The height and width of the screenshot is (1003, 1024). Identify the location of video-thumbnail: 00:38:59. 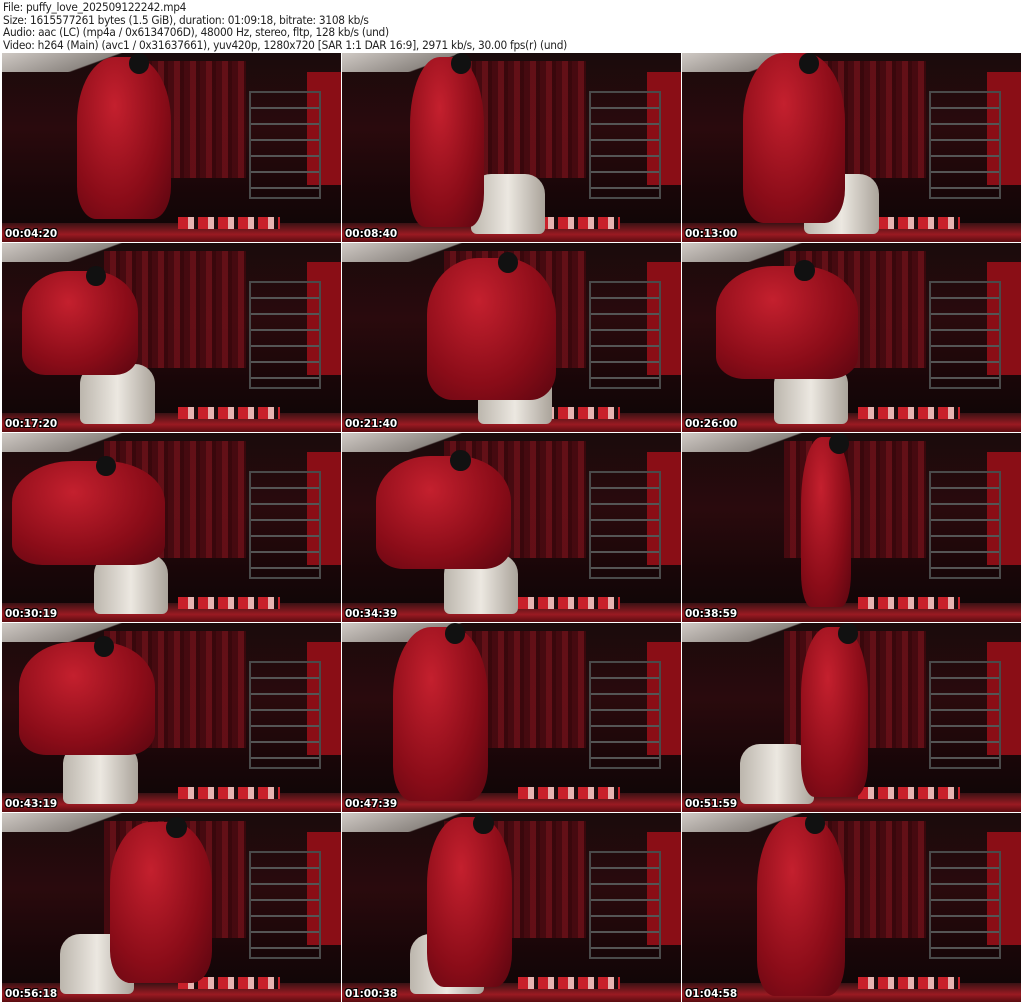
(851, 527).